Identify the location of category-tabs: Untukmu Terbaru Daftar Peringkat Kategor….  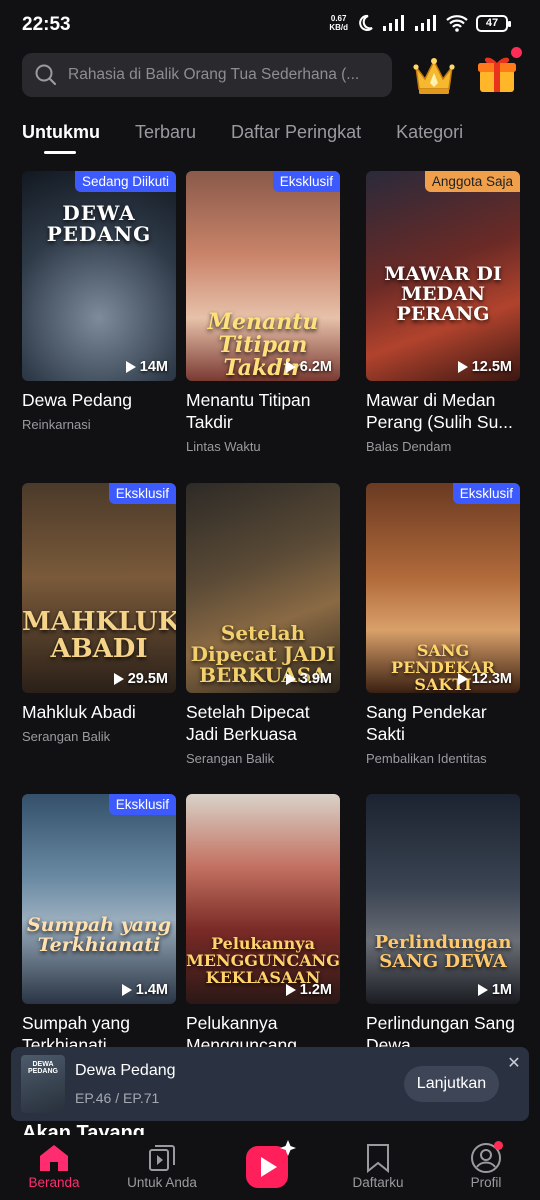
(260, 138).